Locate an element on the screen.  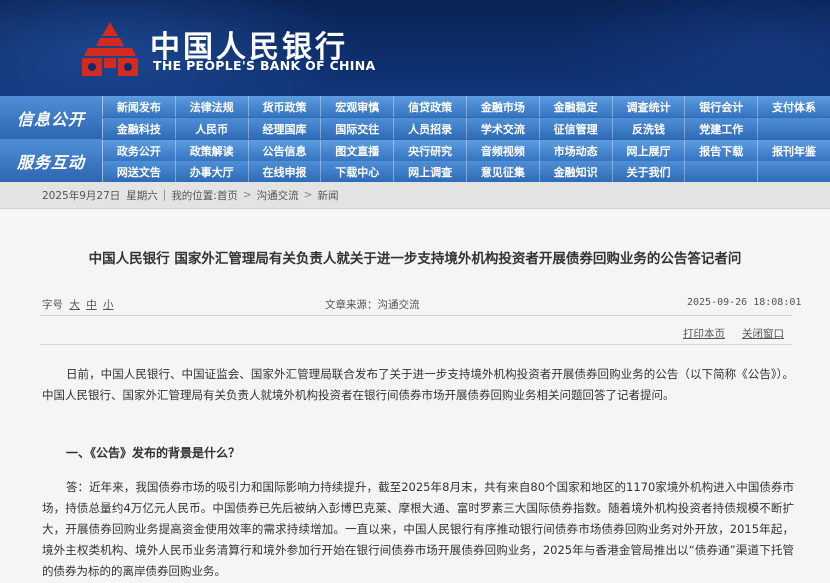
nav-item: 网上展厅 is located at coordinates (648, 150).